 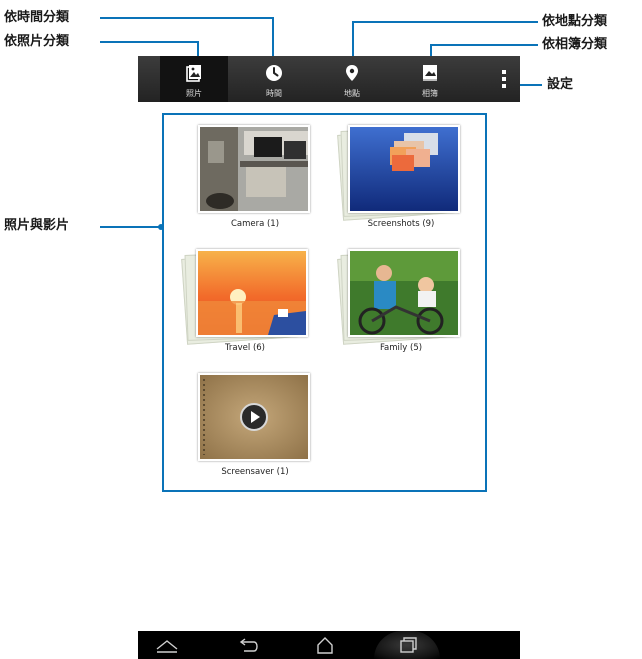 I want to click on callout-by-album: 依相簿分類, so click(x=575, y=44).